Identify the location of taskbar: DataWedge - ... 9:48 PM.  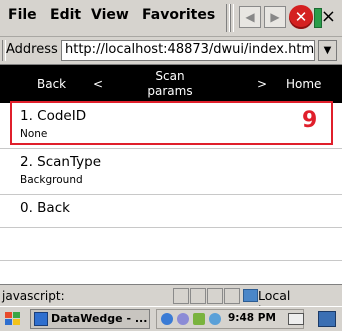
(171, 318).